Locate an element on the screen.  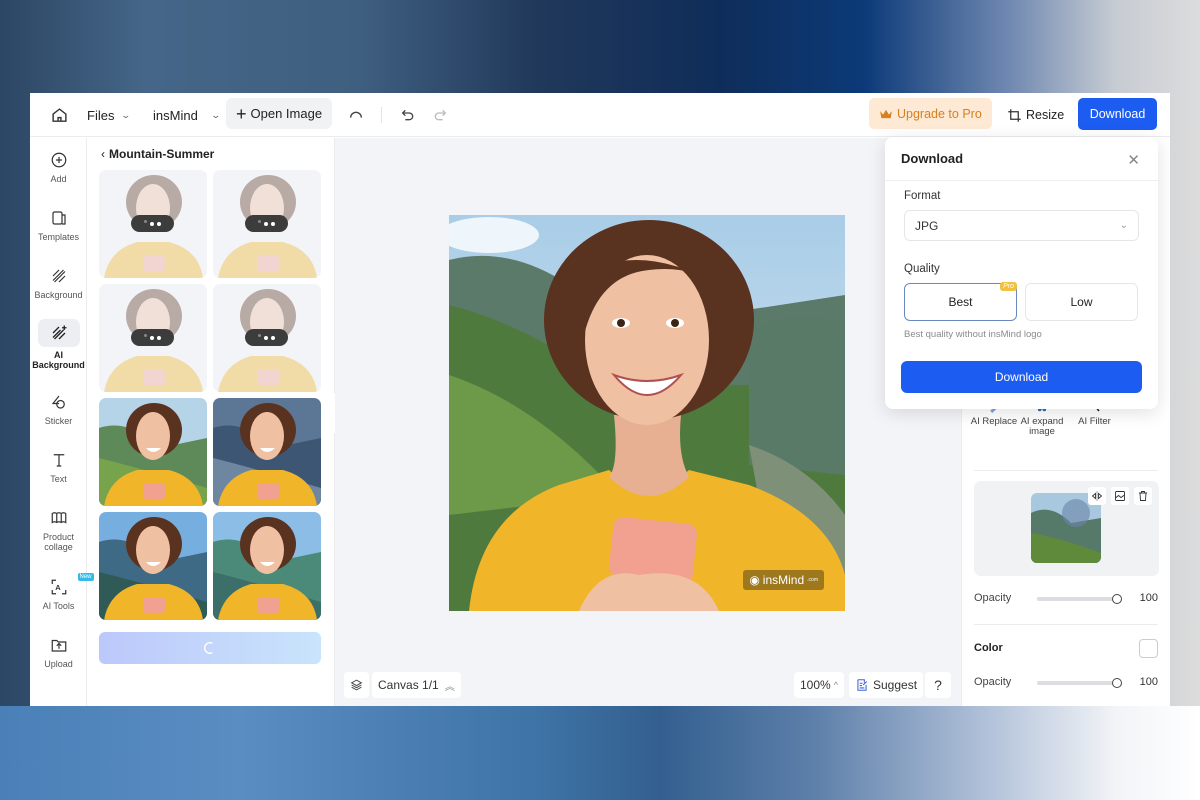
trash-icon is located at coordinates (1143, 496).